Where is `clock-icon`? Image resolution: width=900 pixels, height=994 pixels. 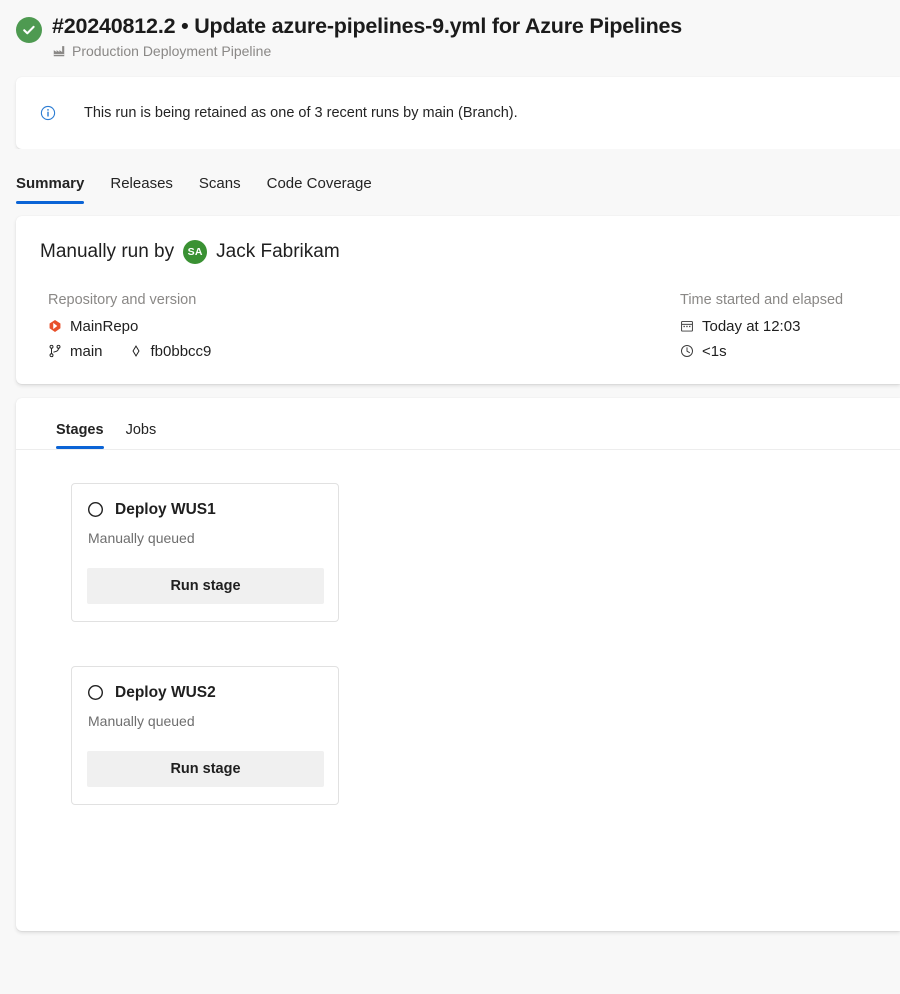 clock-icon is located at coordinates (687, 351).